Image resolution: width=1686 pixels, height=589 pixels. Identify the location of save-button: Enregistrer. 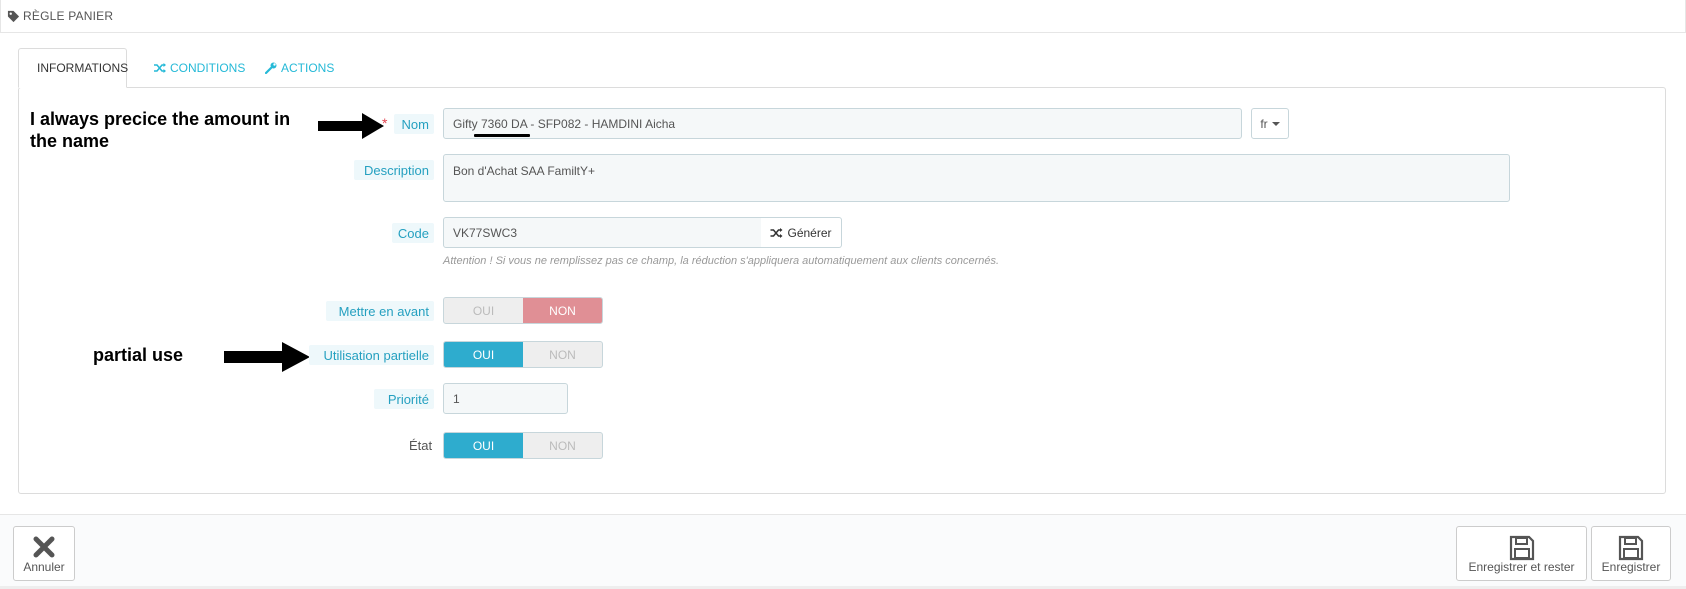
(1631, 553).